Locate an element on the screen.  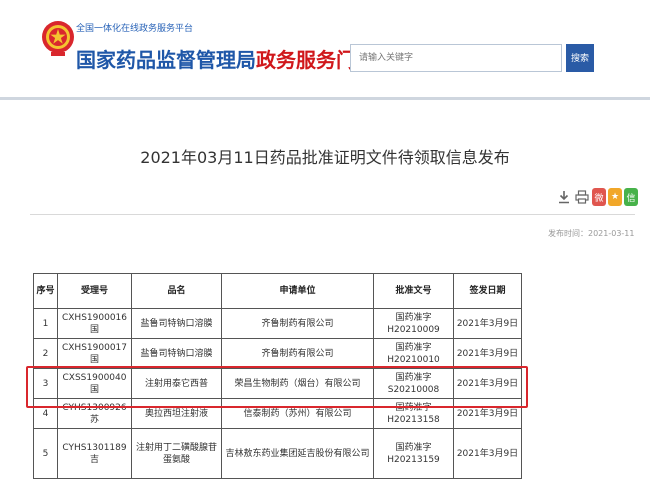
print-icon is located at coordinates (582, 197).